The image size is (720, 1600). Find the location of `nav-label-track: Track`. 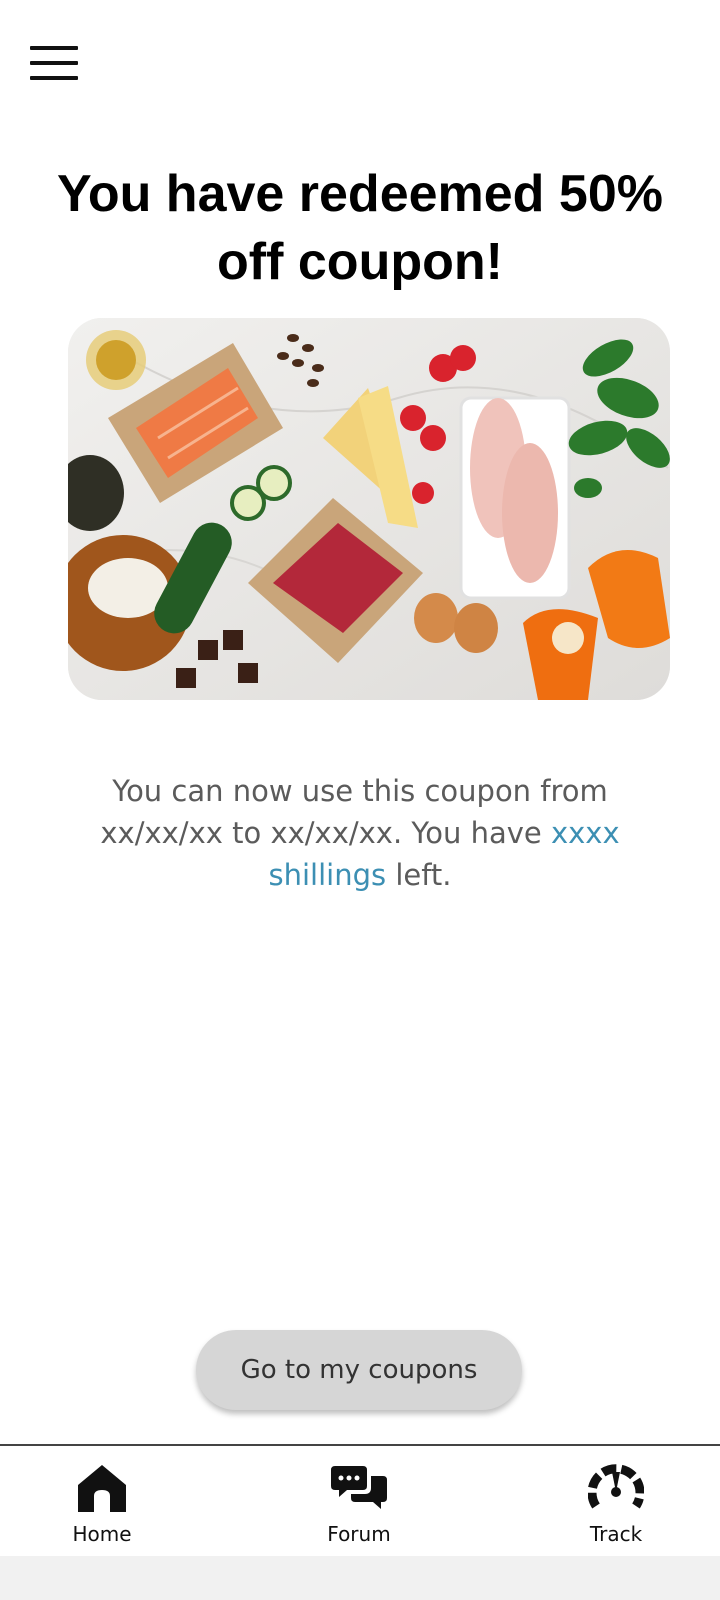

nav-label-track: Track is located at coordinates (616, 1534).